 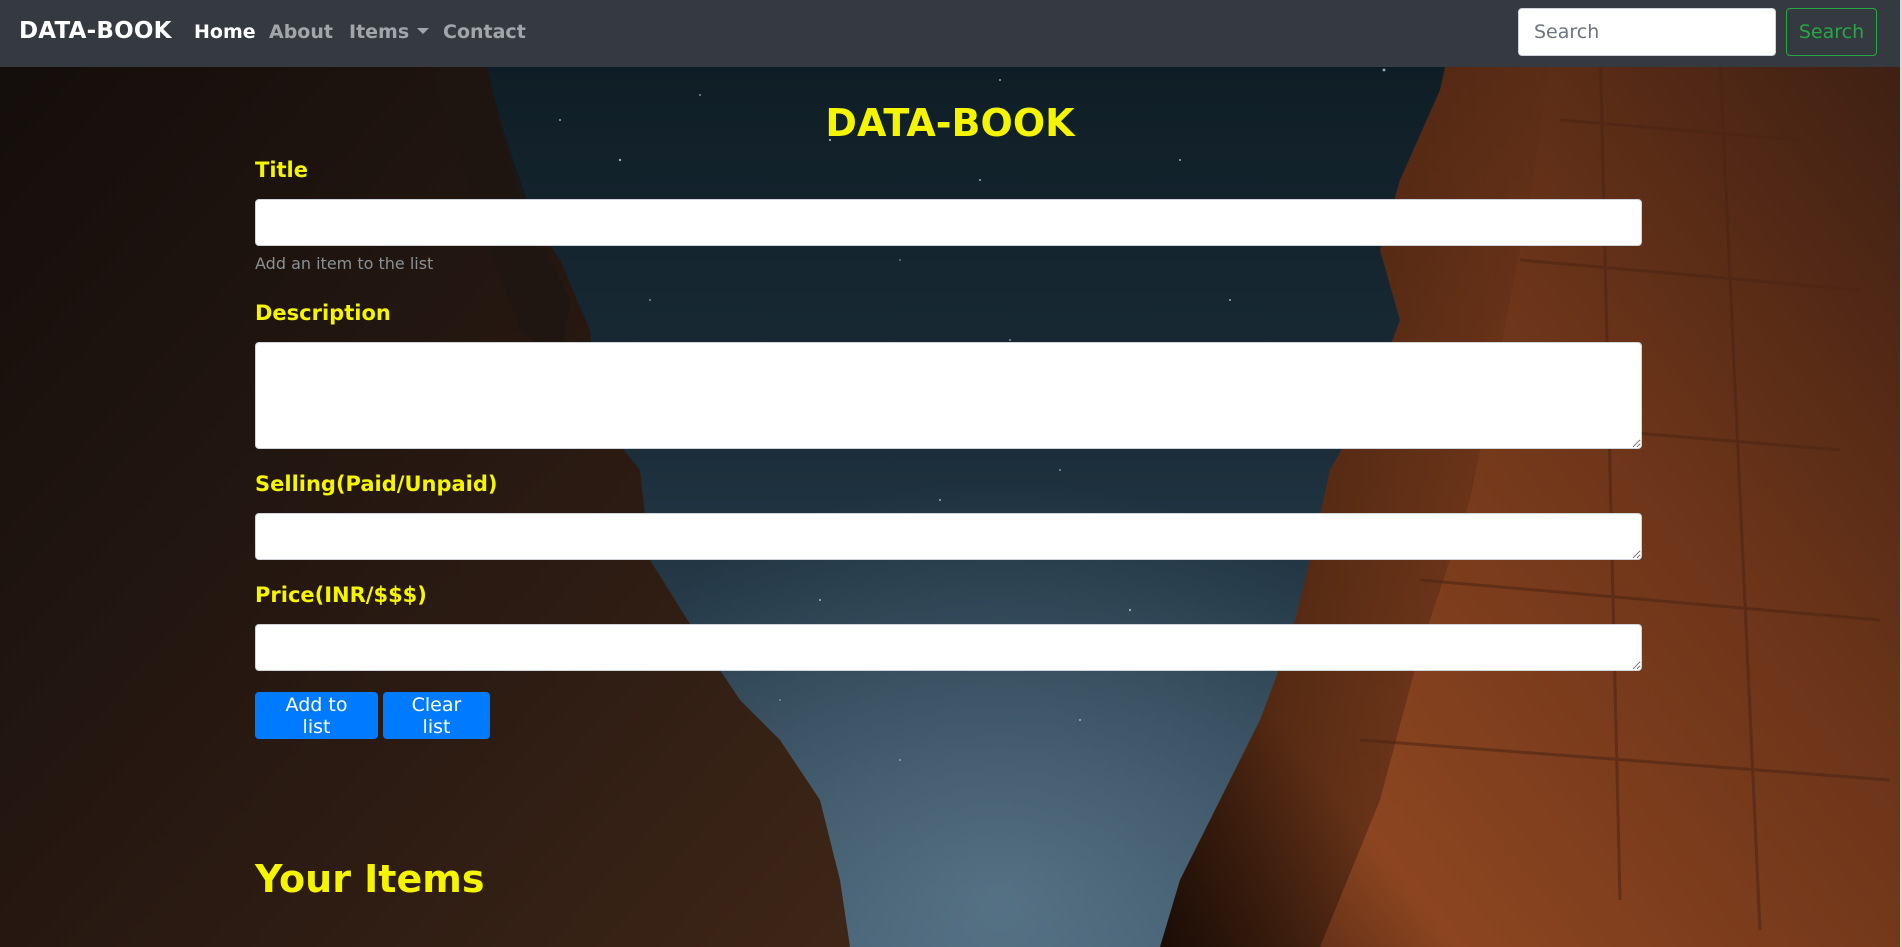 I want to click on description-label: Description, so click(x=323, y=313).